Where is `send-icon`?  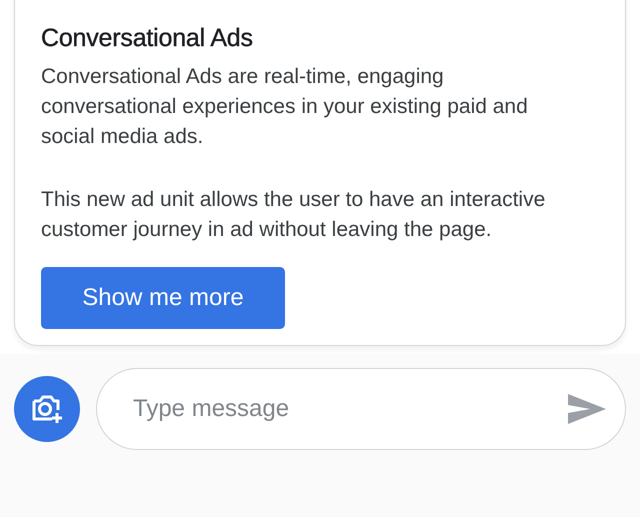
send-icon is located at coordinates (587, 409).